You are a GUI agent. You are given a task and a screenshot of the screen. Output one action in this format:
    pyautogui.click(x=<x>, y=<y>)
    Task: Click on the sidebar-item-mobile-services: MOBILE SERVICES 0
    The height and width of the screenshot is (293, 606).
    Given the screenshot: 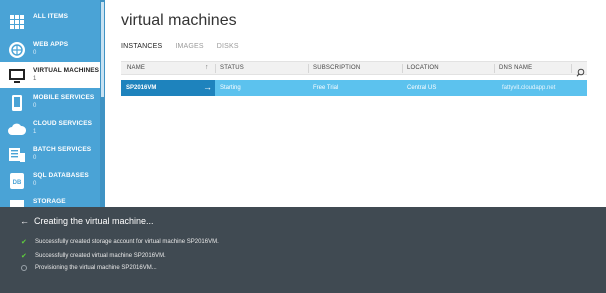 What is the action you would take?
    pyautogui.click(x=50, y=102)
    